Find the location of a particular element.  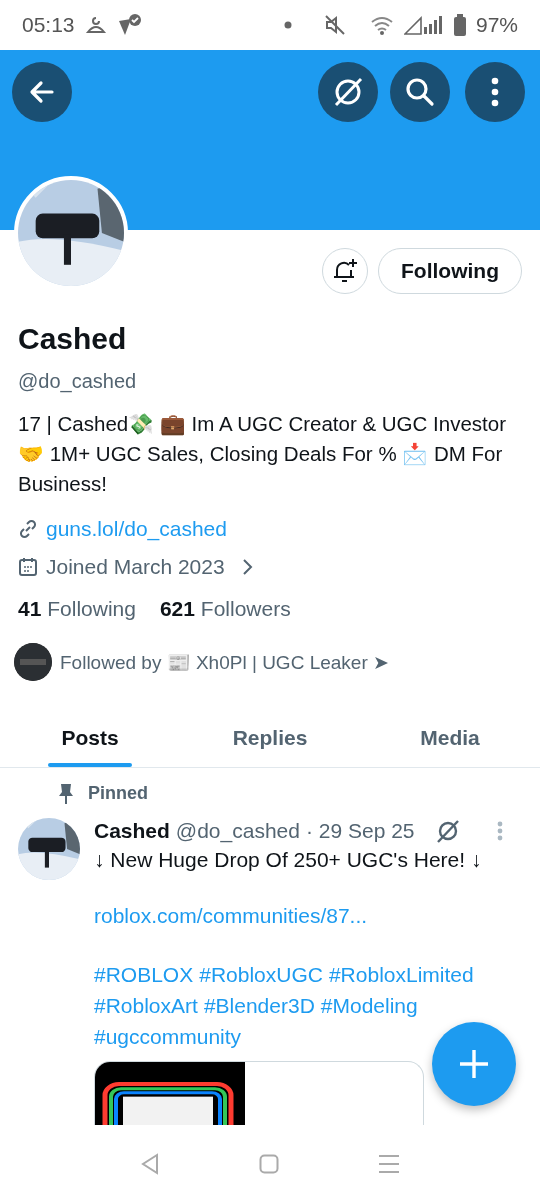

menu-icon is located at coordinates (389, 1164).